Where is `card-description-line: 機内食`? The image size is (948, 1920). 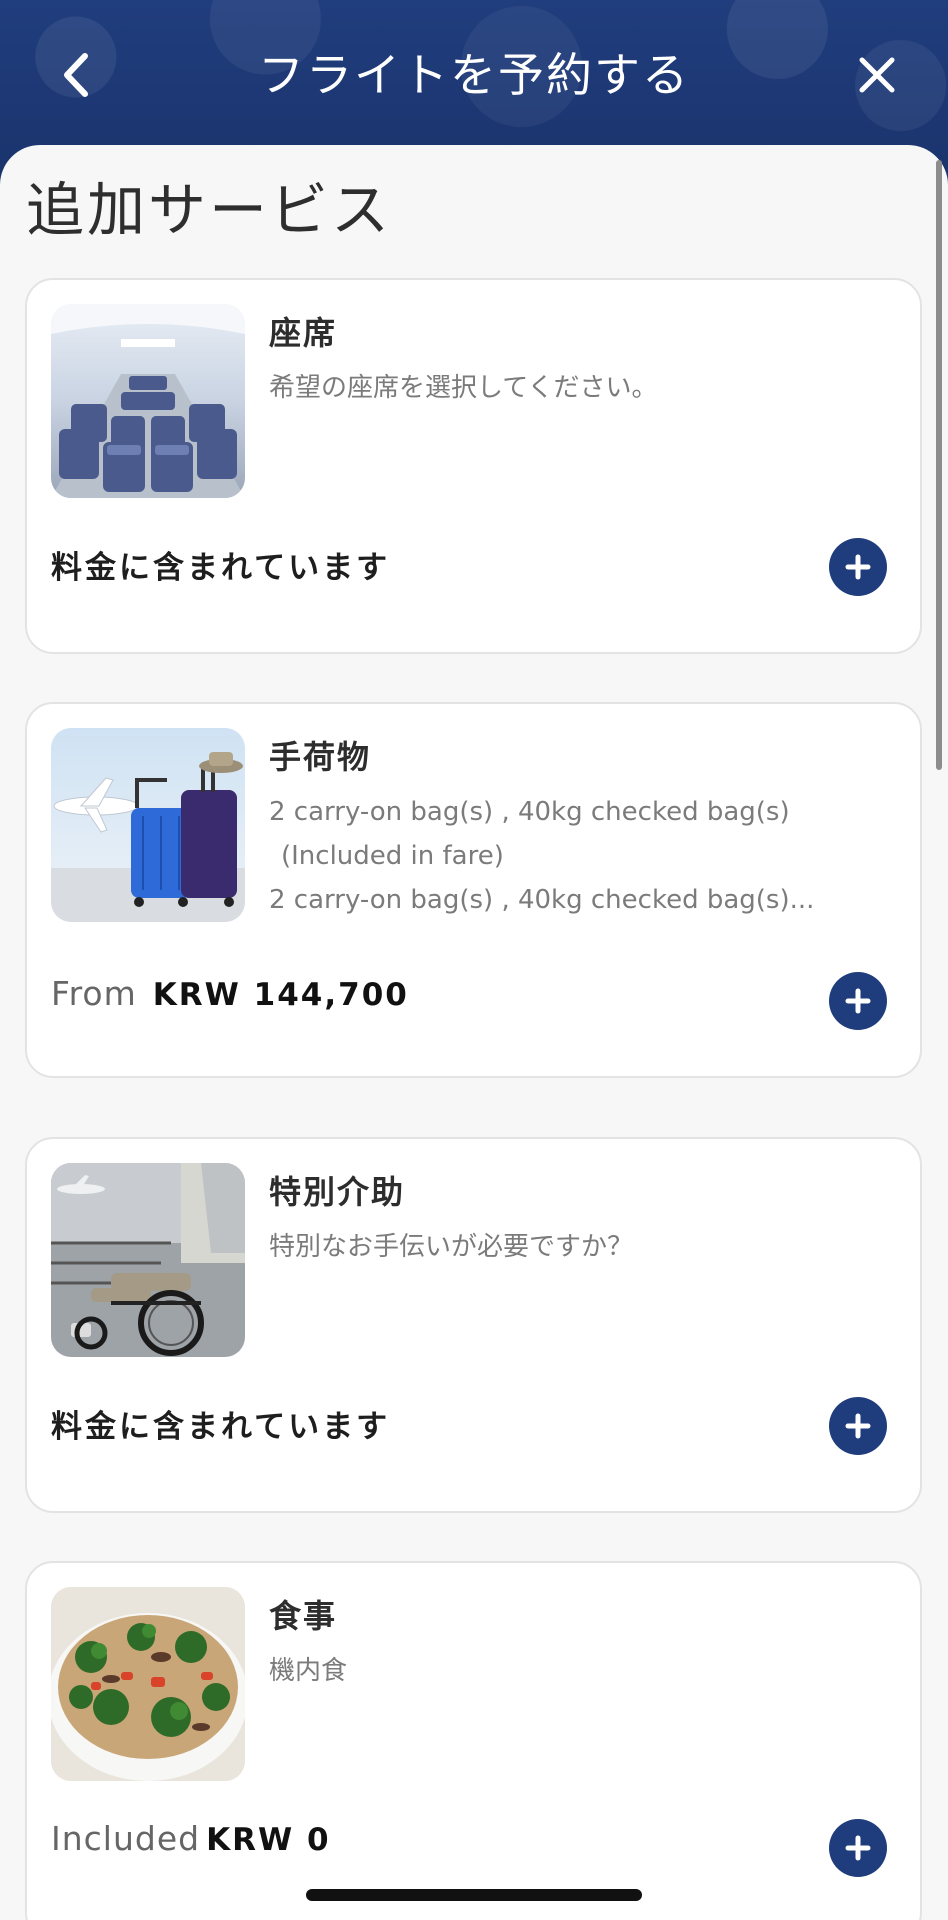 card-description-line: 機内食 is located at coordinates (308, 1671).